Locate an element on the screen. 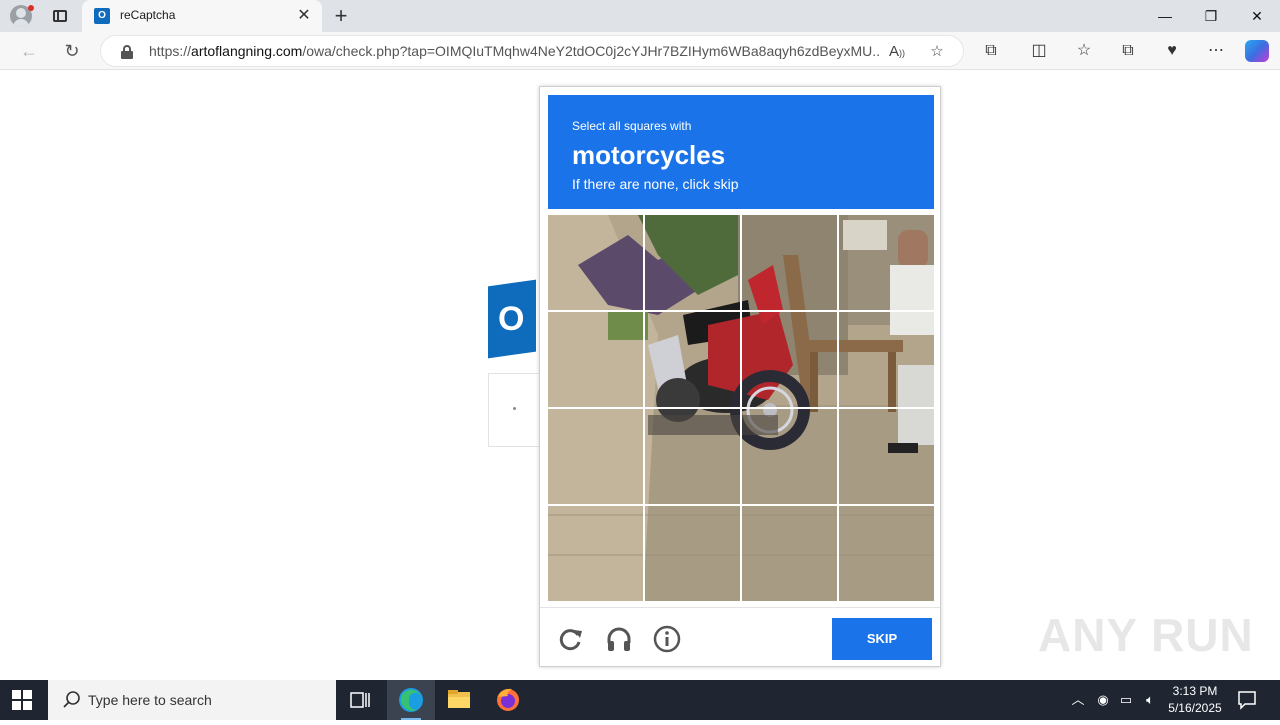 The image size is (1280, 725). network-icon: ▭ is located at coordinates (1126, 700).